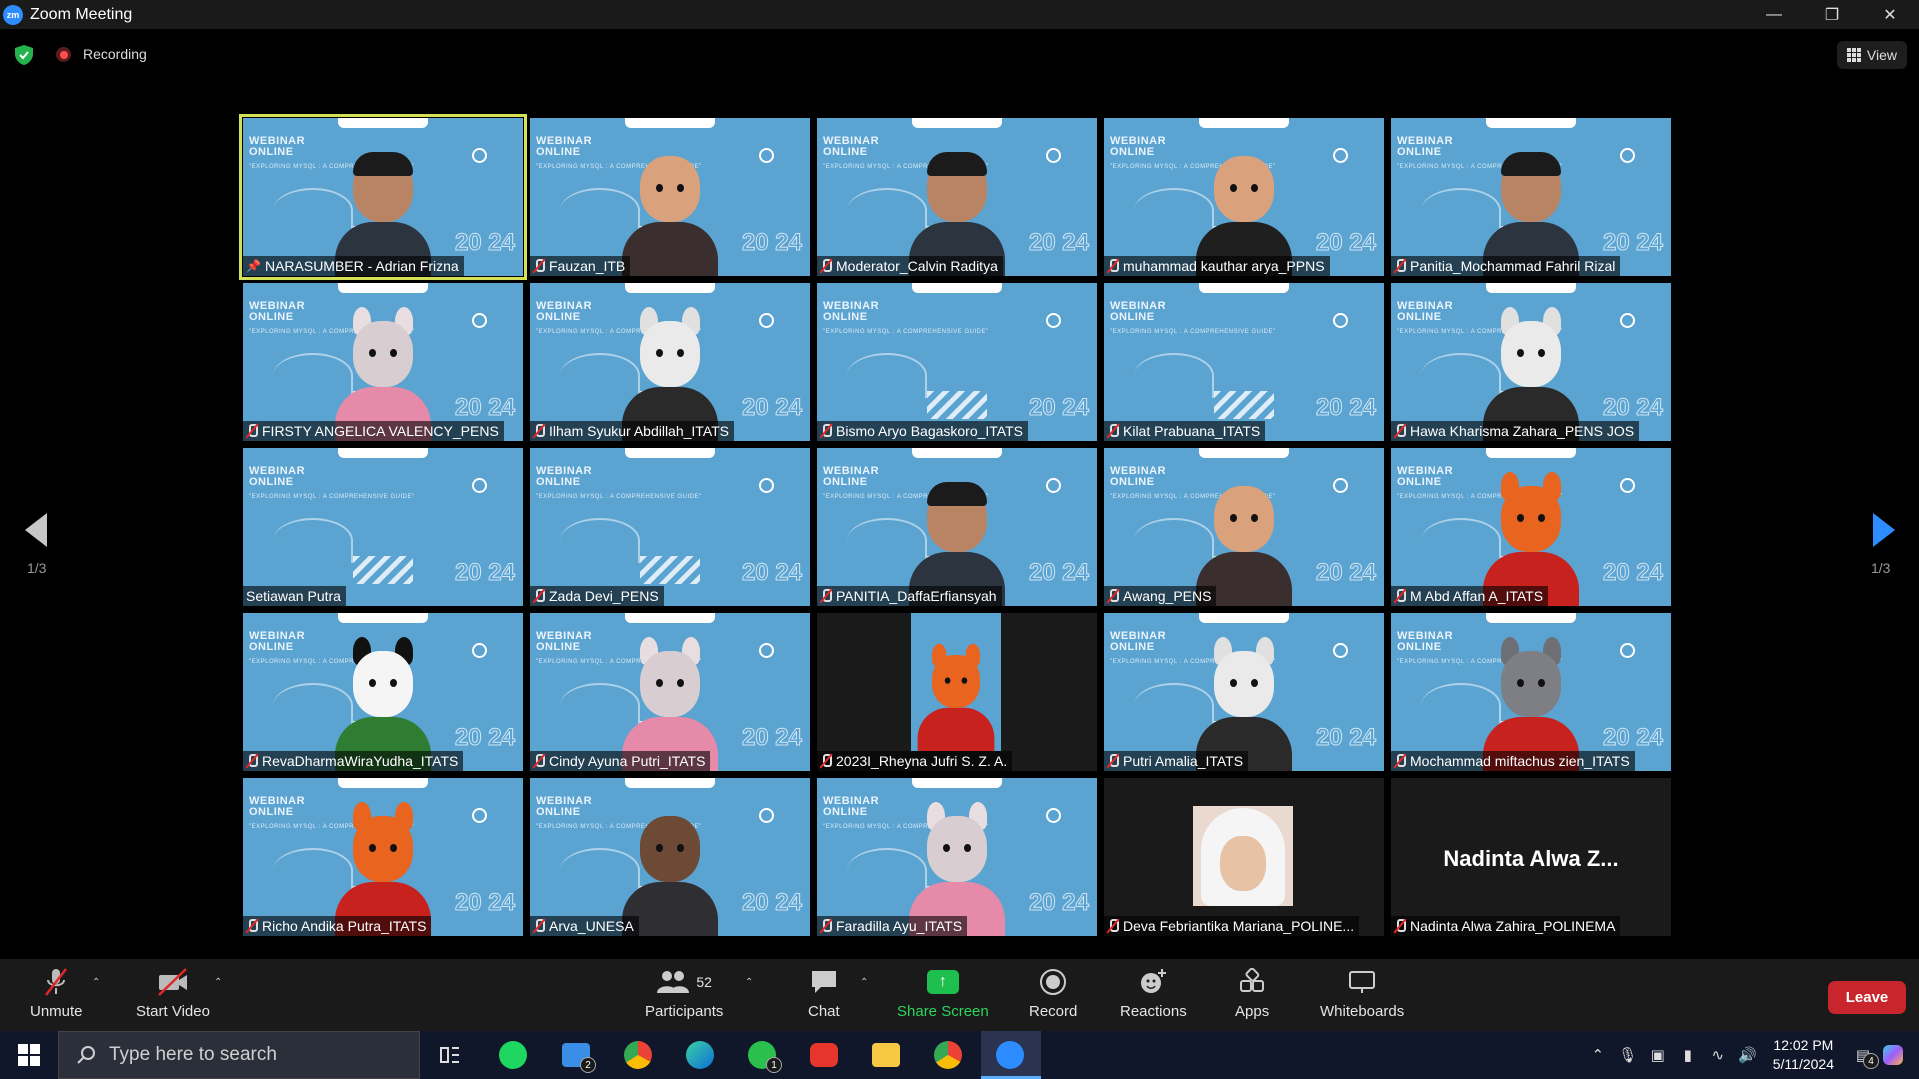 Image resolution: width=1919 pixels, height=1079 pixels. What do you see at coordinates (1893, 1055) in the screenshot?
I see `copilot-icon` at bounding box center [1893, 1055].